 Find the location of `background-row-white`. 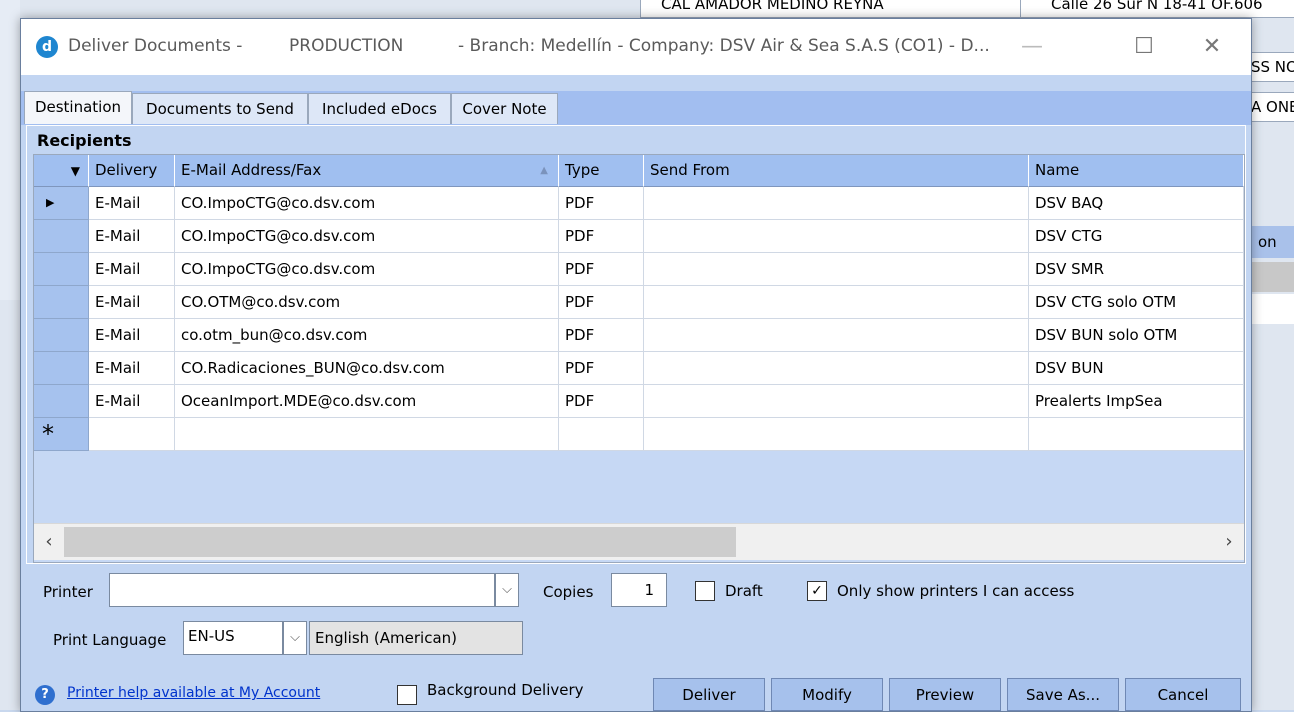

background-row-white is located at coordinates (1271, 309).